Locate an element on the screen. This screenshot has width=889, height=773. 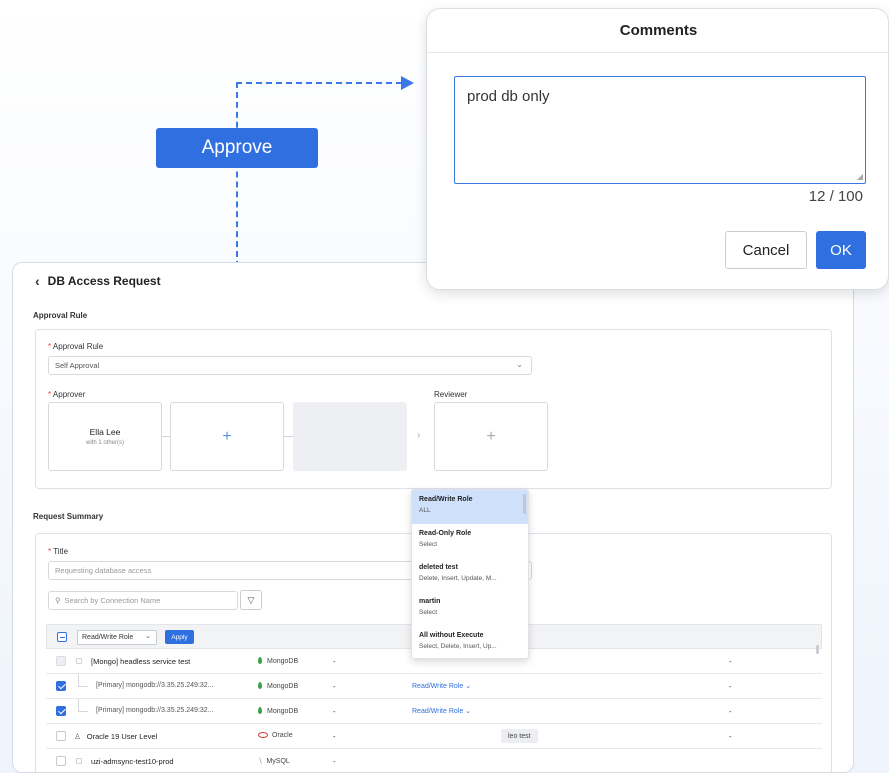
dropdown-item-title: Read/Write Role is located at coordinates (446, 499).